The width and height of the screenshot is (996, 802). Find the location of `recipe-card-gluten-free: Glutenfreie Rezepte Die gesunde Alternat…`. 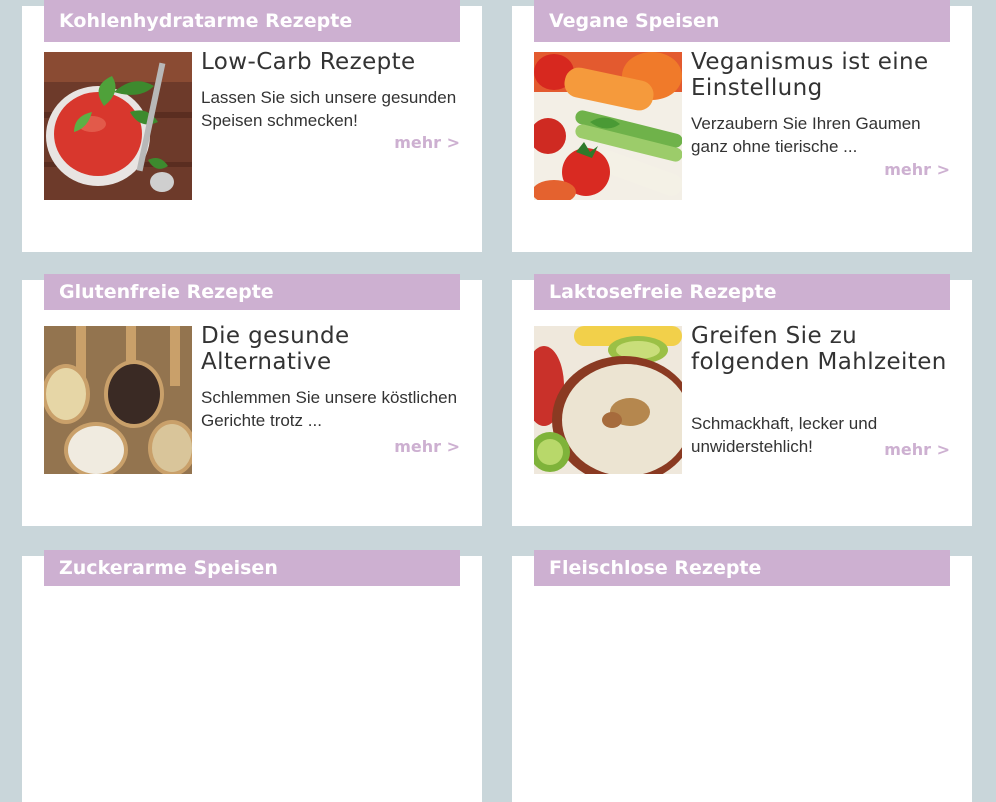

recipe-card-gluten-free: Glutenfreie Rezepte Die gesunde Alternat… is located at coordinates (252, 400).